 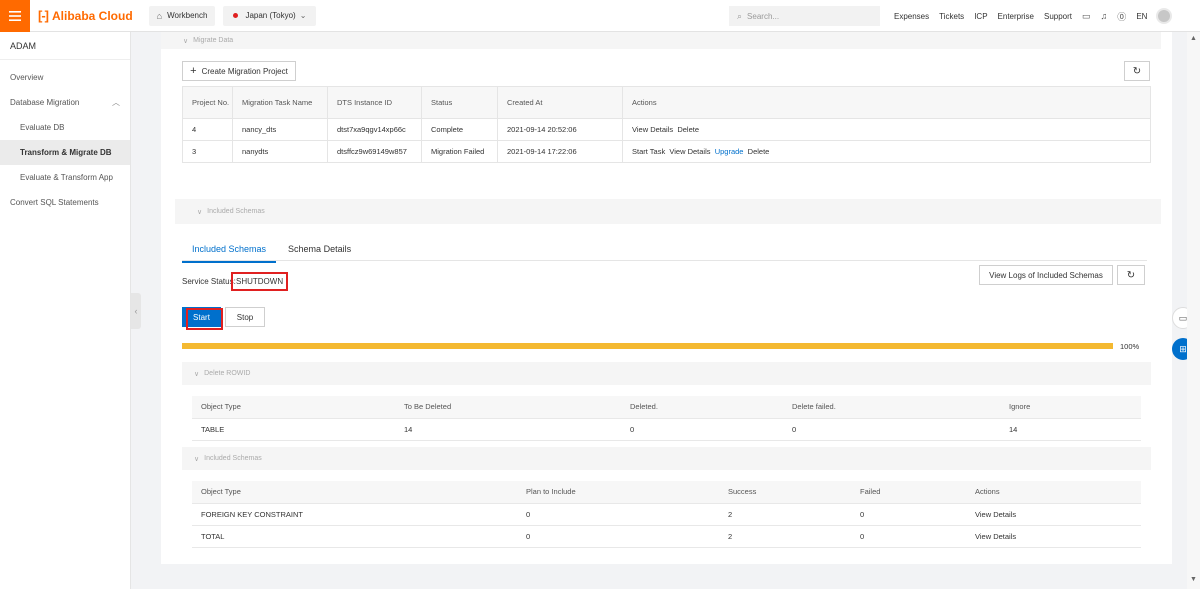 I want to click on included-schemas-subsection-header: ∨ Included Schemas, so click(x=666, y=458).